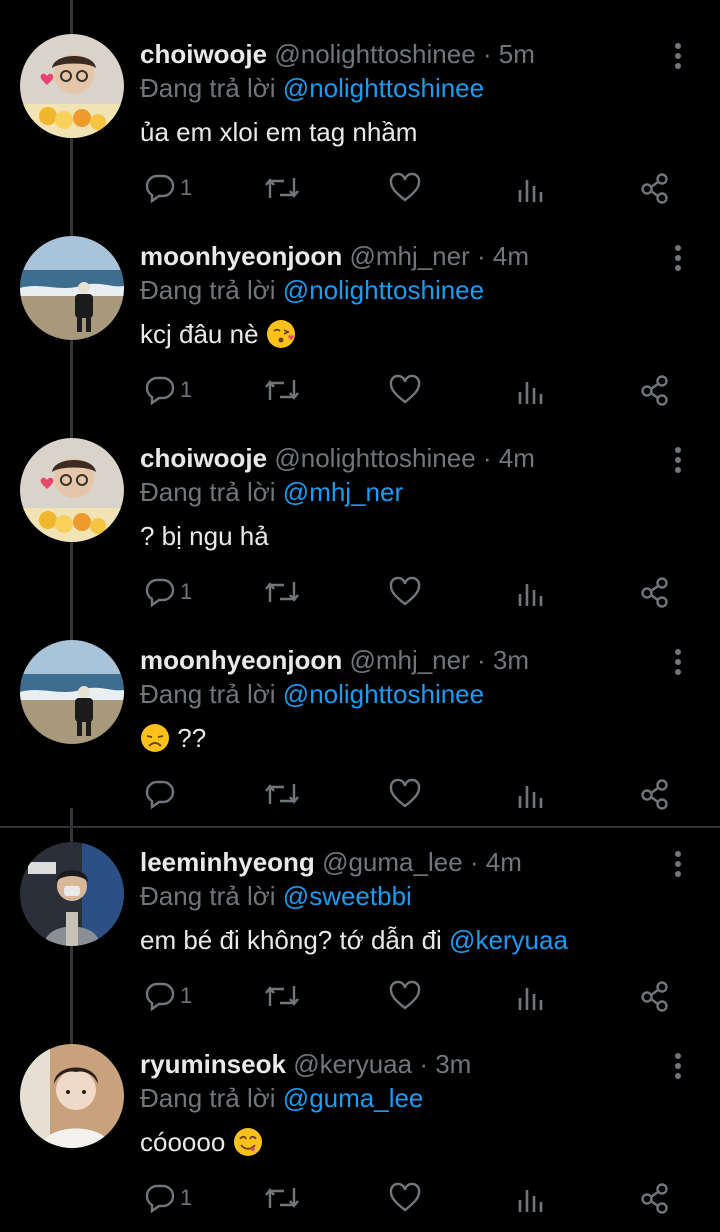 The image size is (720, 1232). I want to click on tweet-text-body: cóoooo, so click(183, 1142).